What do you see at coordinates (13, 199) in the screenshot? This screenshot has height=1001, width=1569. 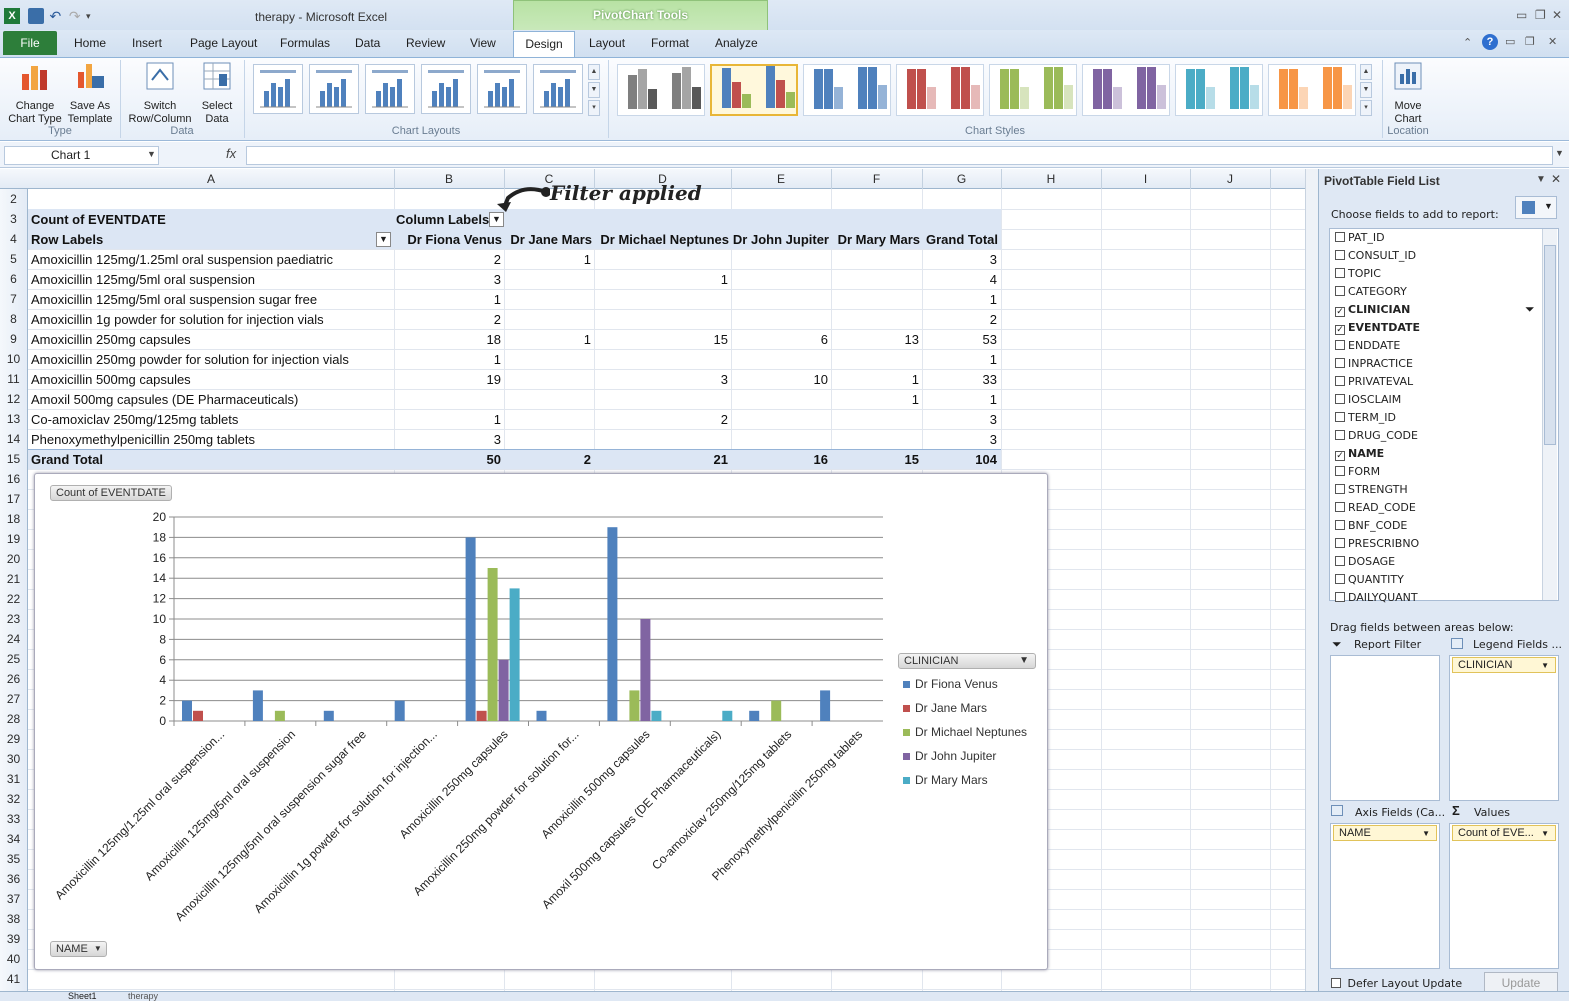 I see `row-header-2: 2` at bounding box center [13, 199].